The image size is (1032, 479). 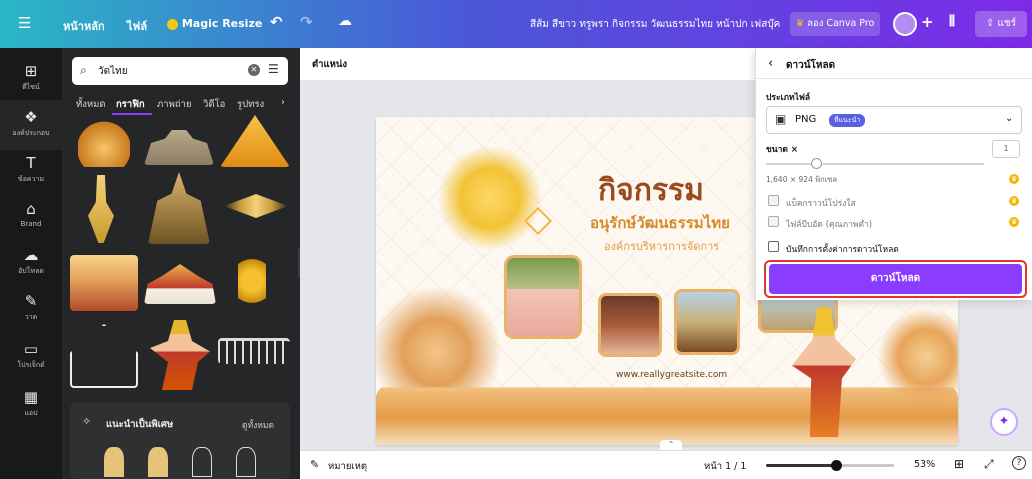 What do you see at coordinates (671, 375) in the screenshot?
I see `website-text: www.reallygreatsite.com` at bounding box center [671, 375].